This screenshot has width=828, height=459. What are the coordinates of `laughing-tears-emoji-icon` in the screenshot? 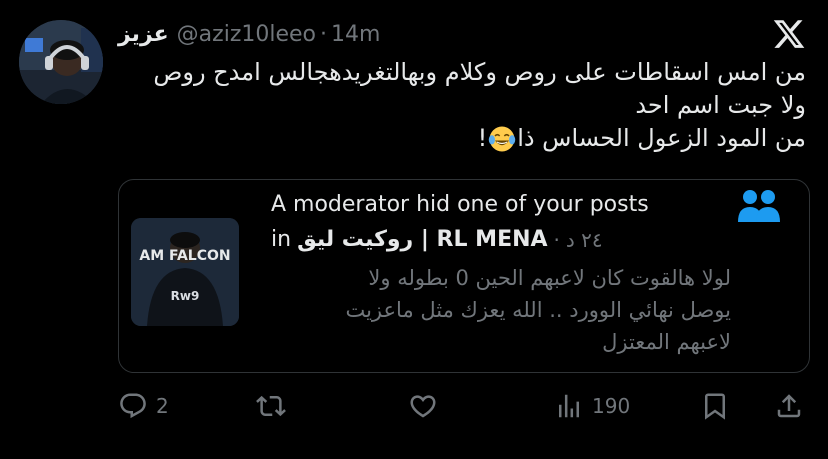 It's located at (502, 139).